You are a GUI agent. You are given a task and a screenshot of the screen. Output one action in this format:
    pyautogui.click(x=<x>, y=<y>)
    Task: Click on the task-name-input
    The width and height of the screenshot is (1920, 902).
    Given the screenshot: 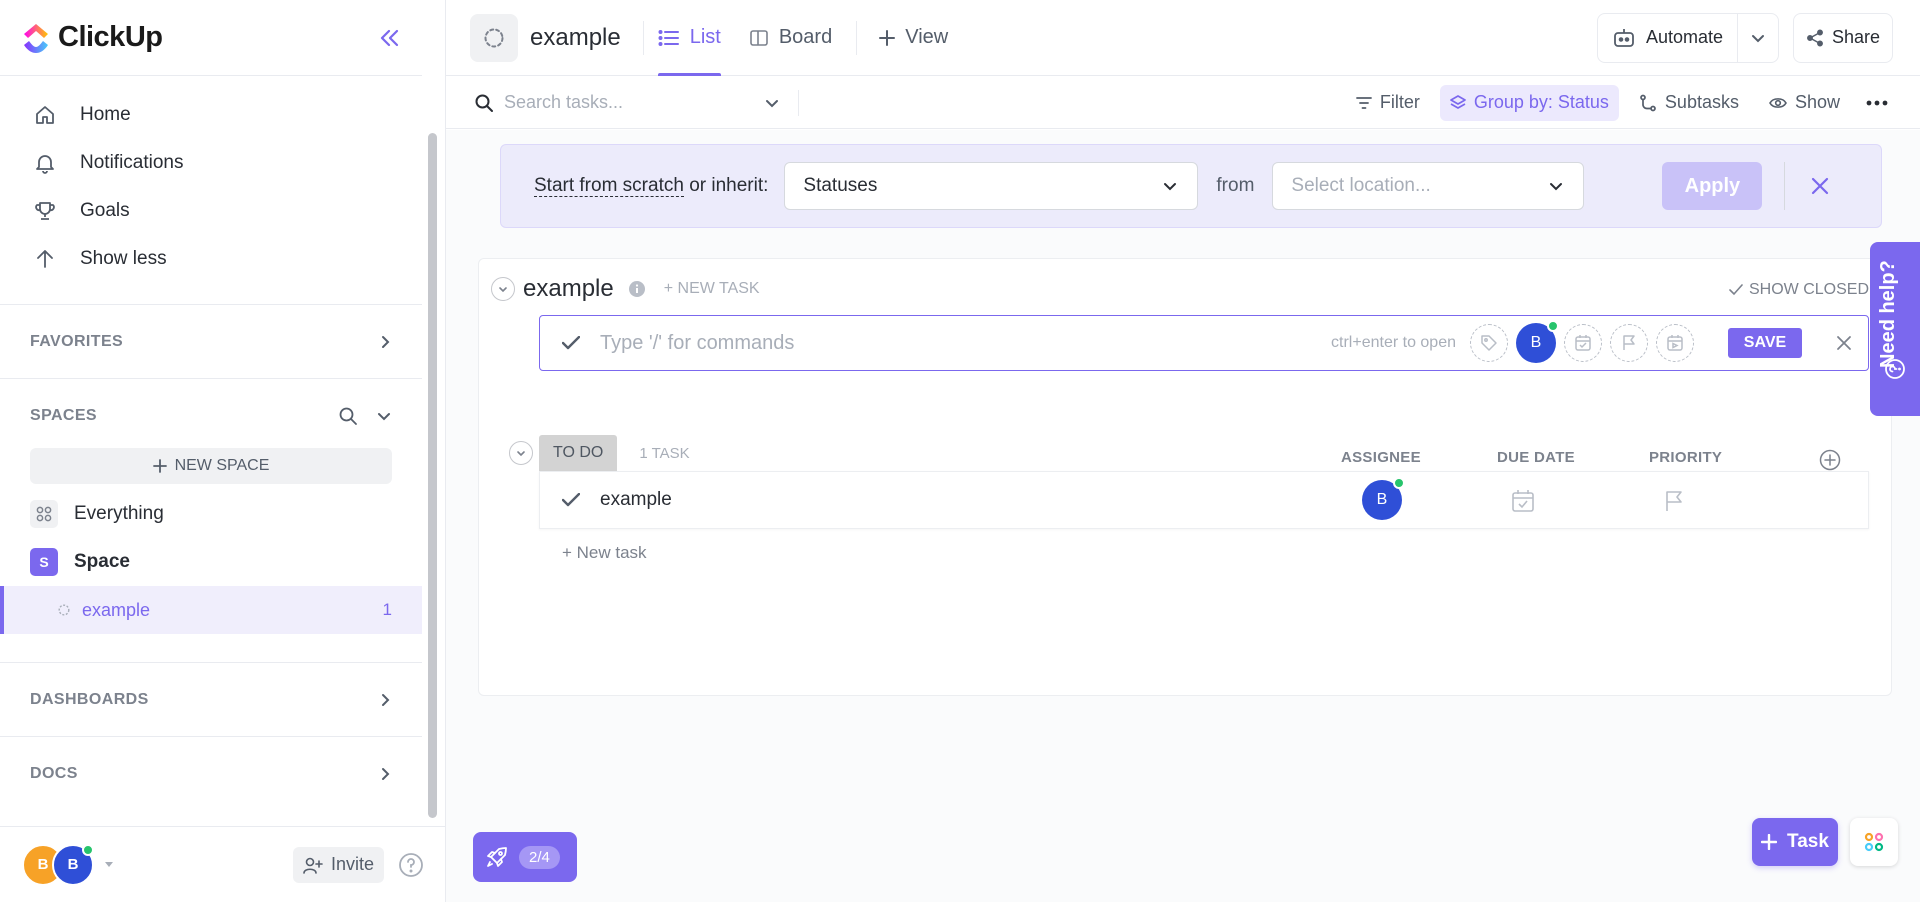 What is the action you would take?
    pyautogui.click(x=966, y=343)
    